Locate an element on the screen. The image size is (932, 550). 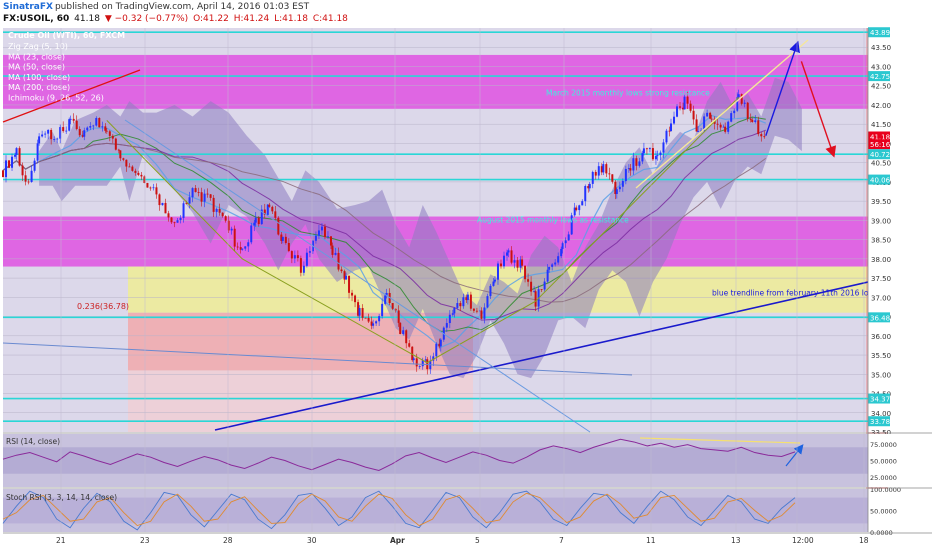
price-tag-label: 56:16 is located at coordinates (880, 145).